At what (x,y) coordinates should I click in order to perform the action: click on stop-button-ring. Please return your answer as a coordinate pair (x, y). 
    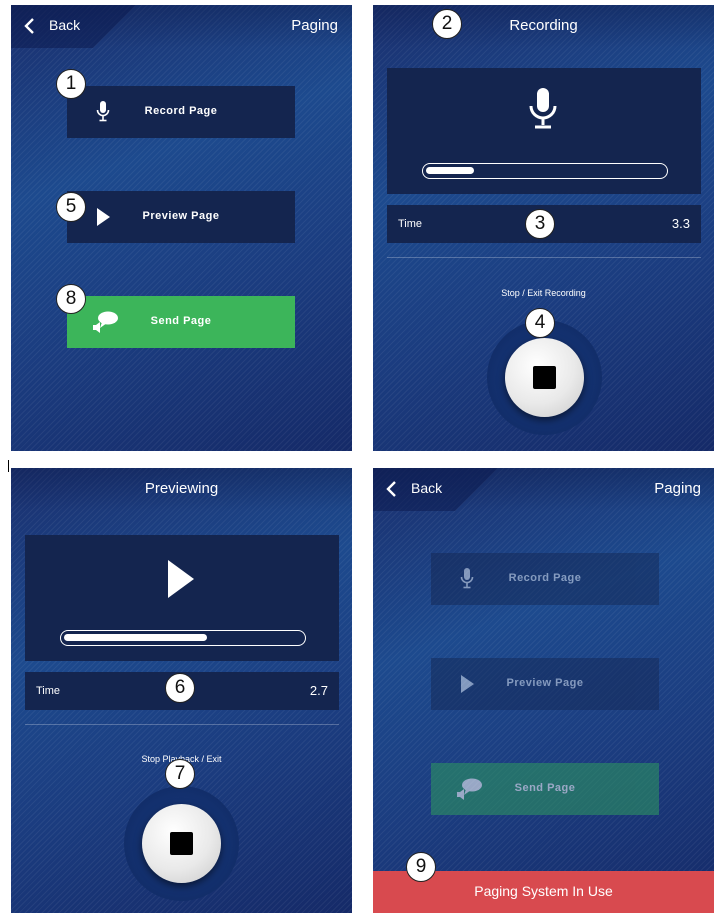
    Looking at the image, I should click on (181, 843).